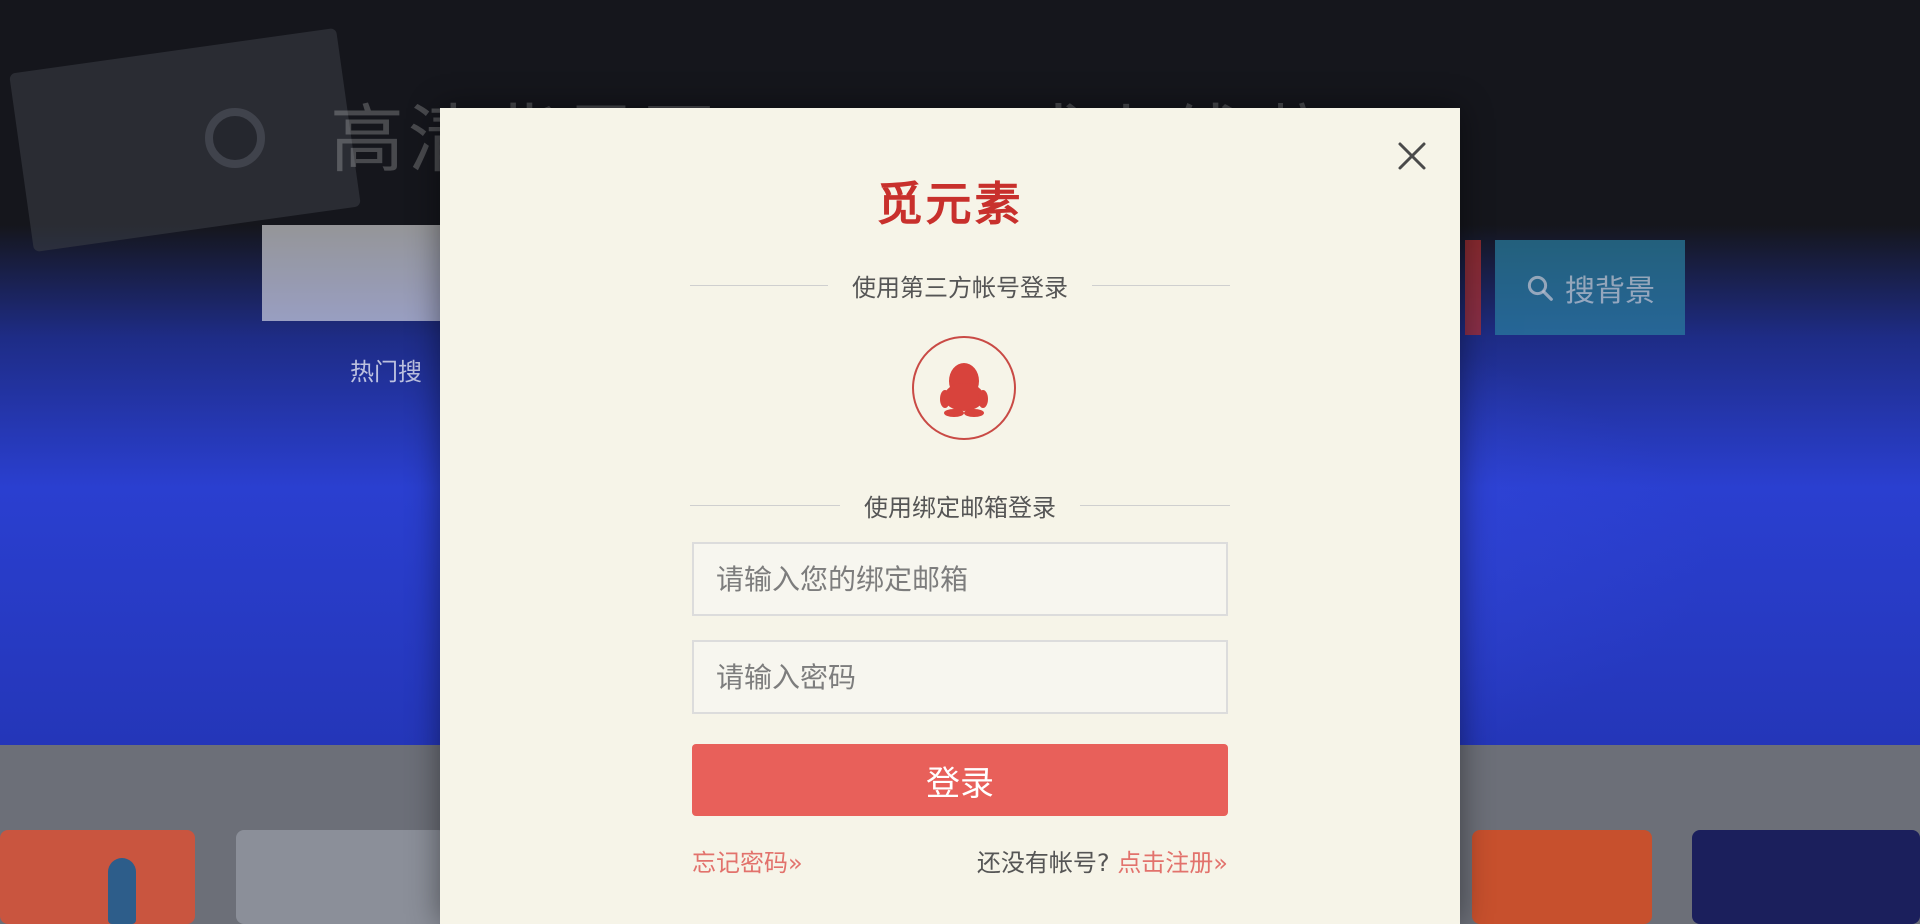 This screenshot has width=1920, height=924. I want to click on email-login-divider: 使用绑定邮箱登录, so click(960, 505).